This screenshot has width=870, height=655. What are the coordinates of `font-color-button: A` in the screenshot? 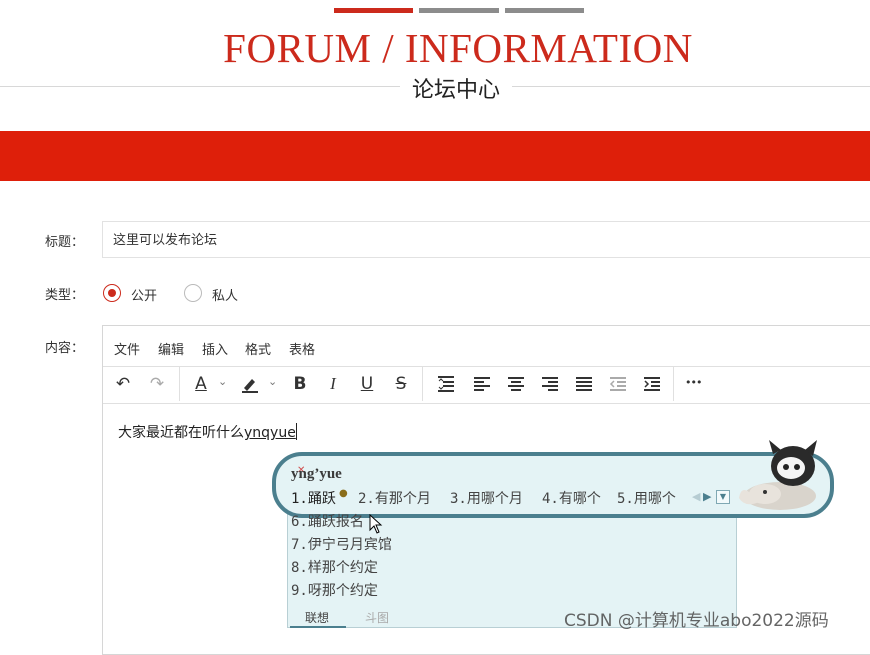 It's located at (201, 384).